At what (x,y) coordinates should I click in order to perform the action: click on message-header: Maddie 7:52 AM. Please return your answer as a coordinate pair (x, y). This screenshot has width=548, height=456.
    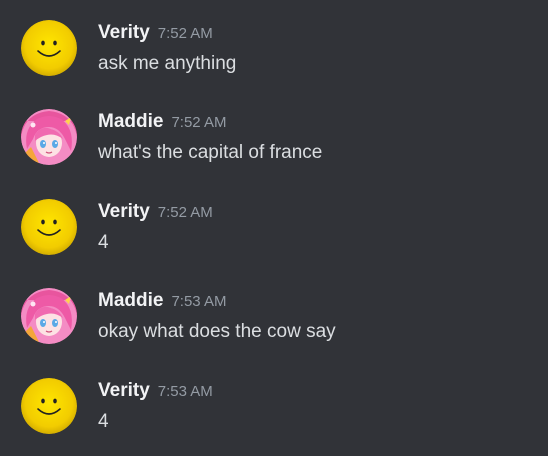
    Looking at the image, I should click on (162, 122).